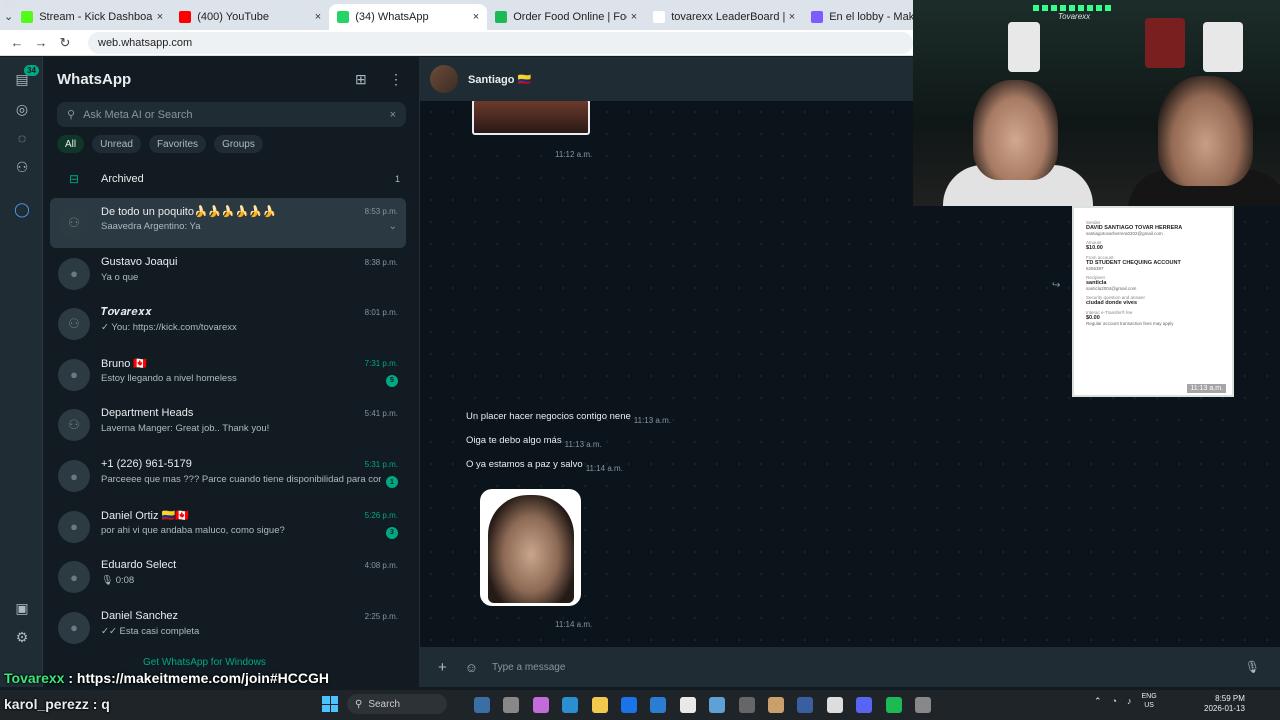  What do you see at coordinates (1148, 701) in the screenshot?
I see `language-indicator: ENG US` at bounding box center [1148, 701].